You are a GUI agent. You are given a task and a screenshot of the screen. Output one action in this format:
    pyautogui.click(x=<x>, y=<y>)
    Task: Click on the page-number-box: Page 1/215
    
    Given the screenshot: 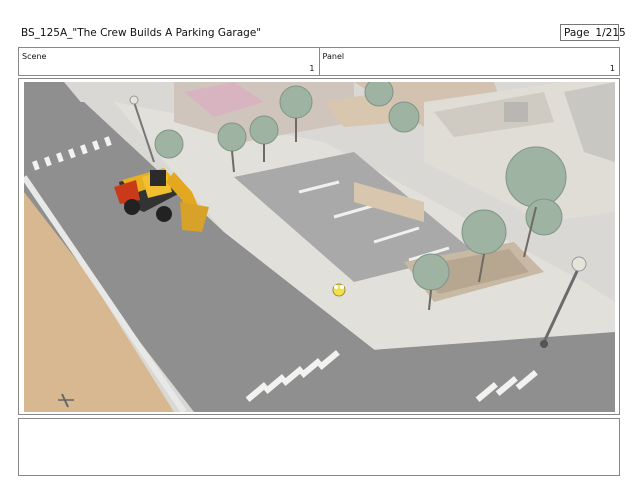 What is the action you would take?
    pyautogui.click(x=593, y=32)
    